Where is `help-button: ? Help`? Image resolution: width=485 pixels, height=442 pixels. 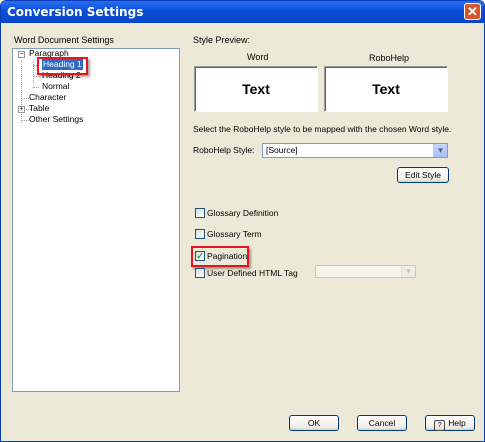 help-button: ? Help is located at coordinates (450, 423).